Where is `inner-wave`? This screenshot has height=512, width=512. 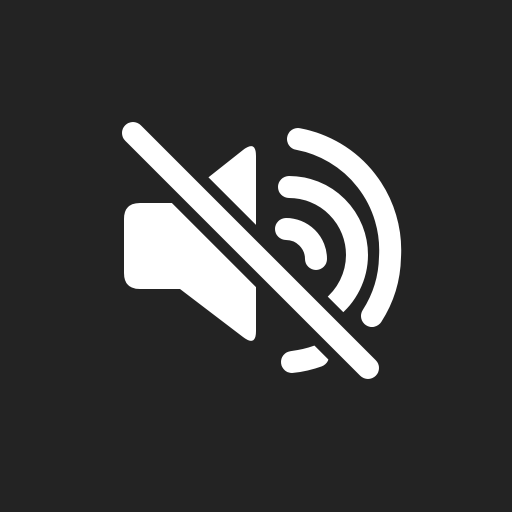 inner-wave is located at coordinates (301, 244).